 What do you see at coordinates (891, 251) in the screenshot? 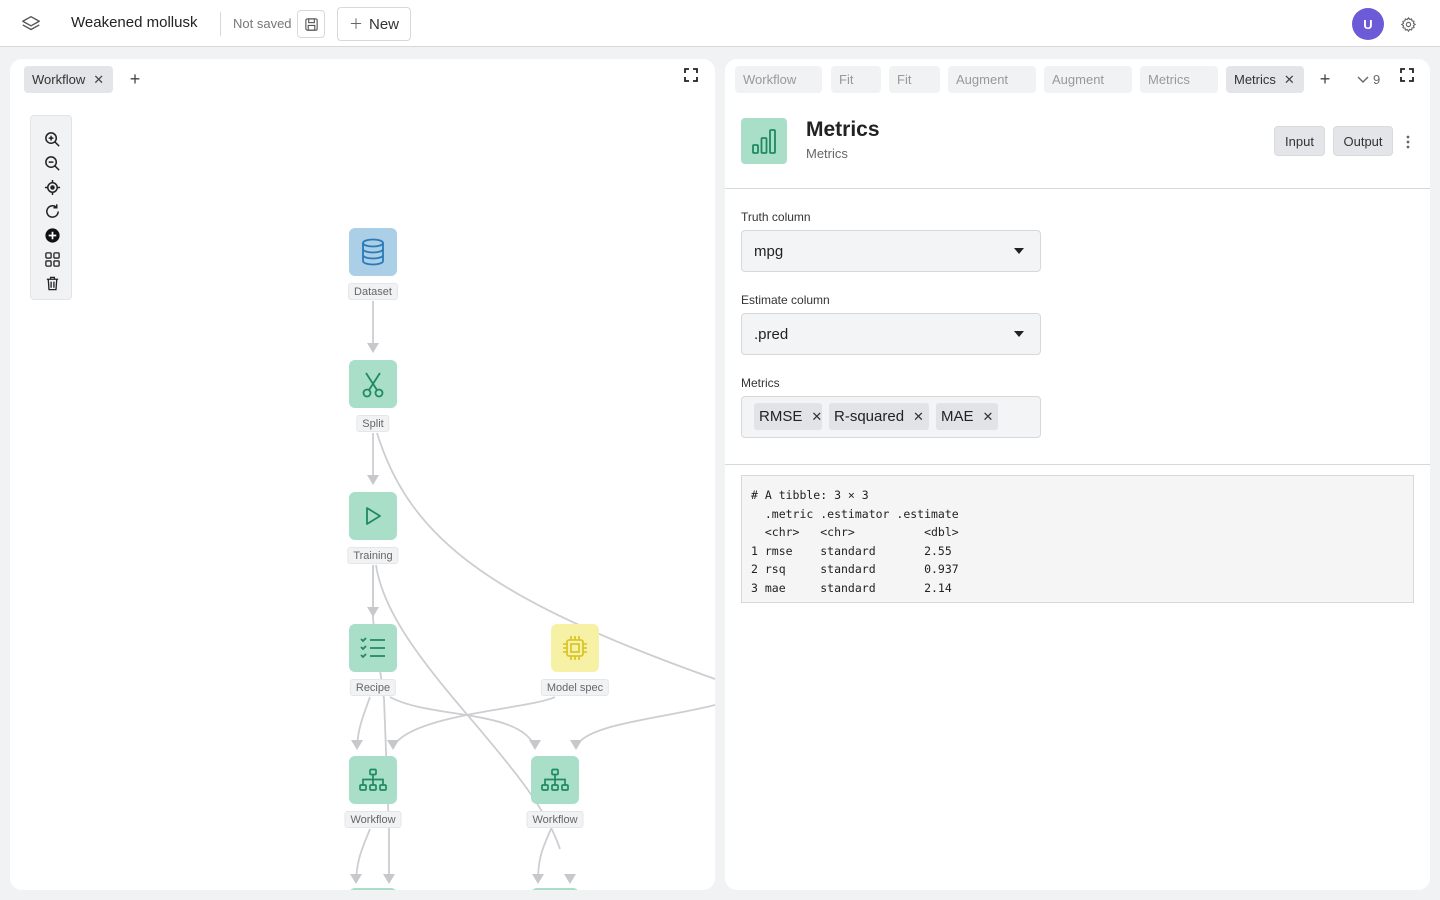
I see `truth-column-select: mpg` at bounding box center [891, 251].